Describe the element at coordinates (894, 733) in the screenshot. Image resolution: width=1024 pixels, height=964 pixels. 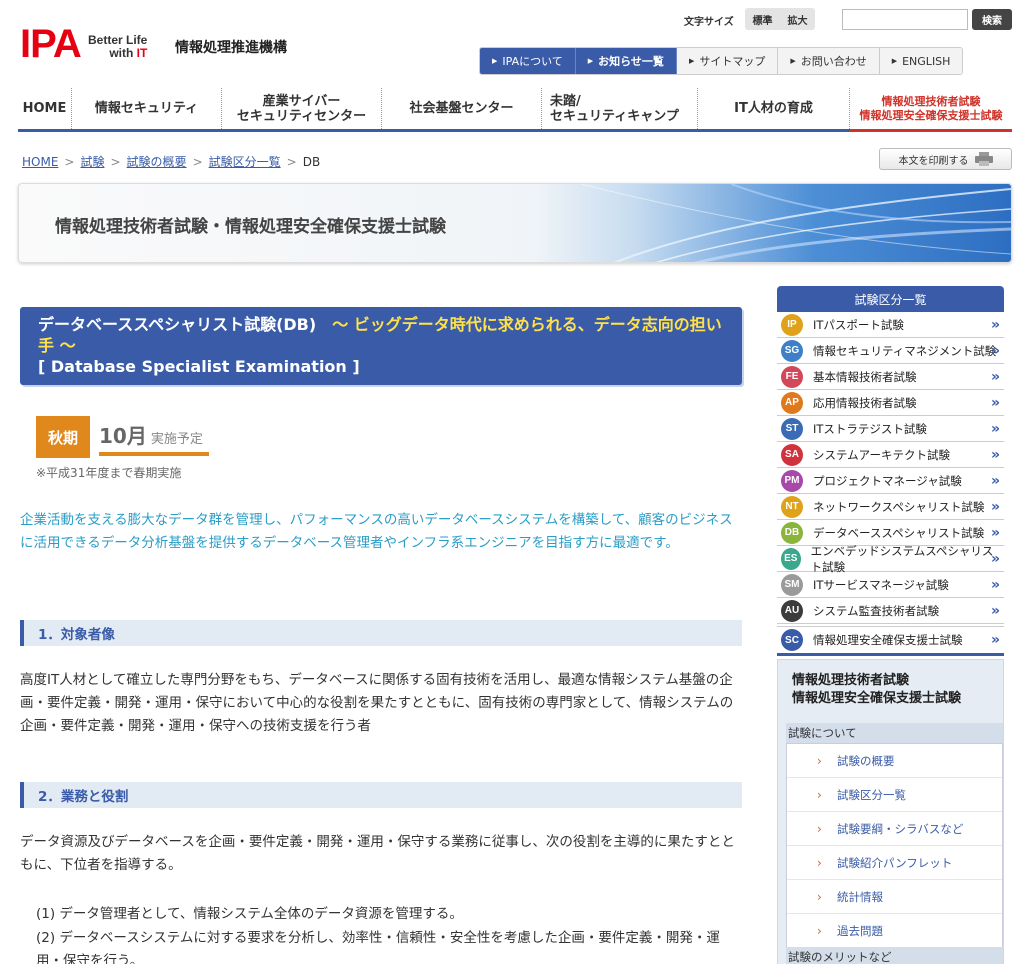
I see `exam-about-heading: 試験について` at that location.